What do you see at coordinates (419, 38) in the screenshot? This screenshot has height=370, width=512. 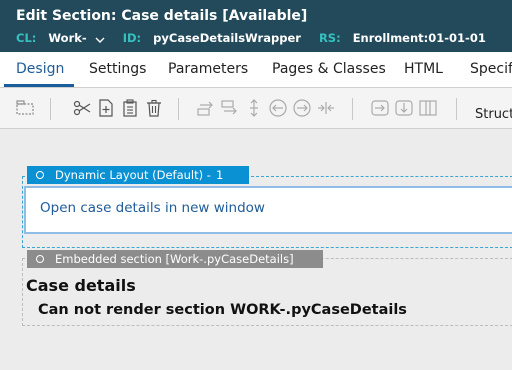 I see `rs-value: Enrollment:01-01-01` at bounding box center [419, 38].